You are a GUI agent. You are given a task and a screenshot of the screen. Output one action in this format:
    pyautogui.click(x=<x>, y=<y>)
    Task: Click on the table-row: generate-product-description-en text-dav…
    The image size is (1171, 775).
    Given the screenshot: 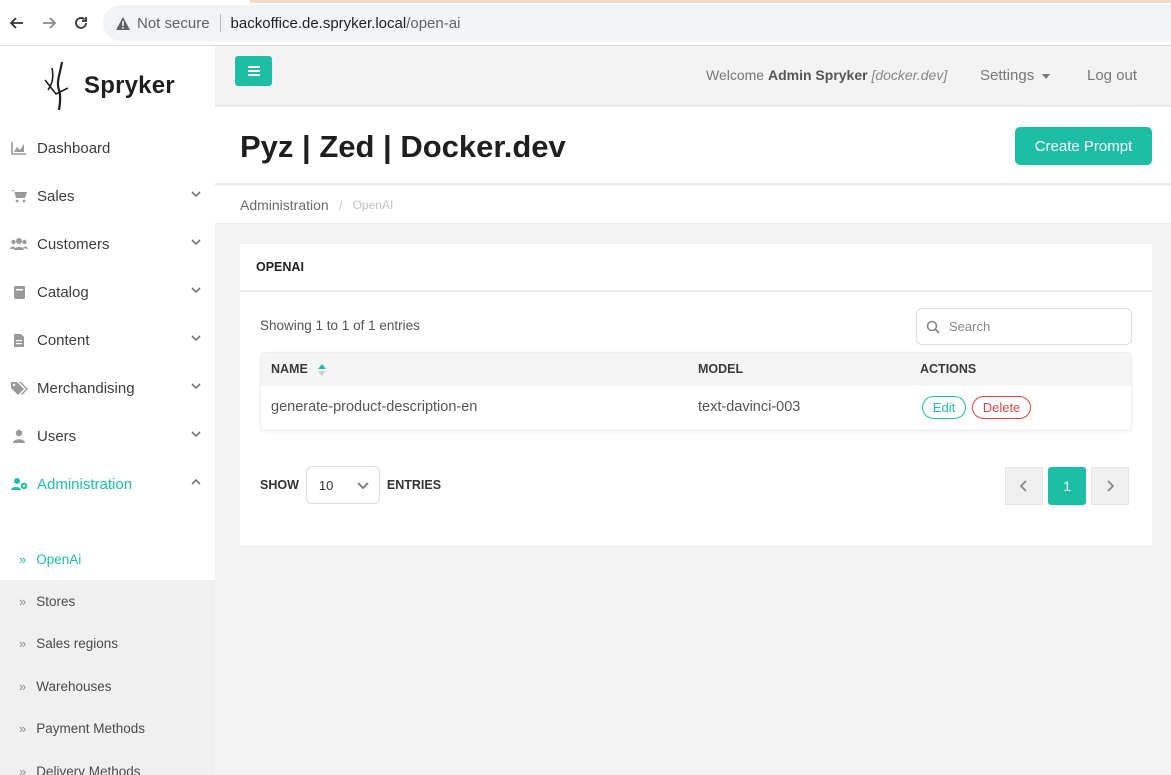 What is the action you would take?
    pyautogui.click(x=696, y=408)
    